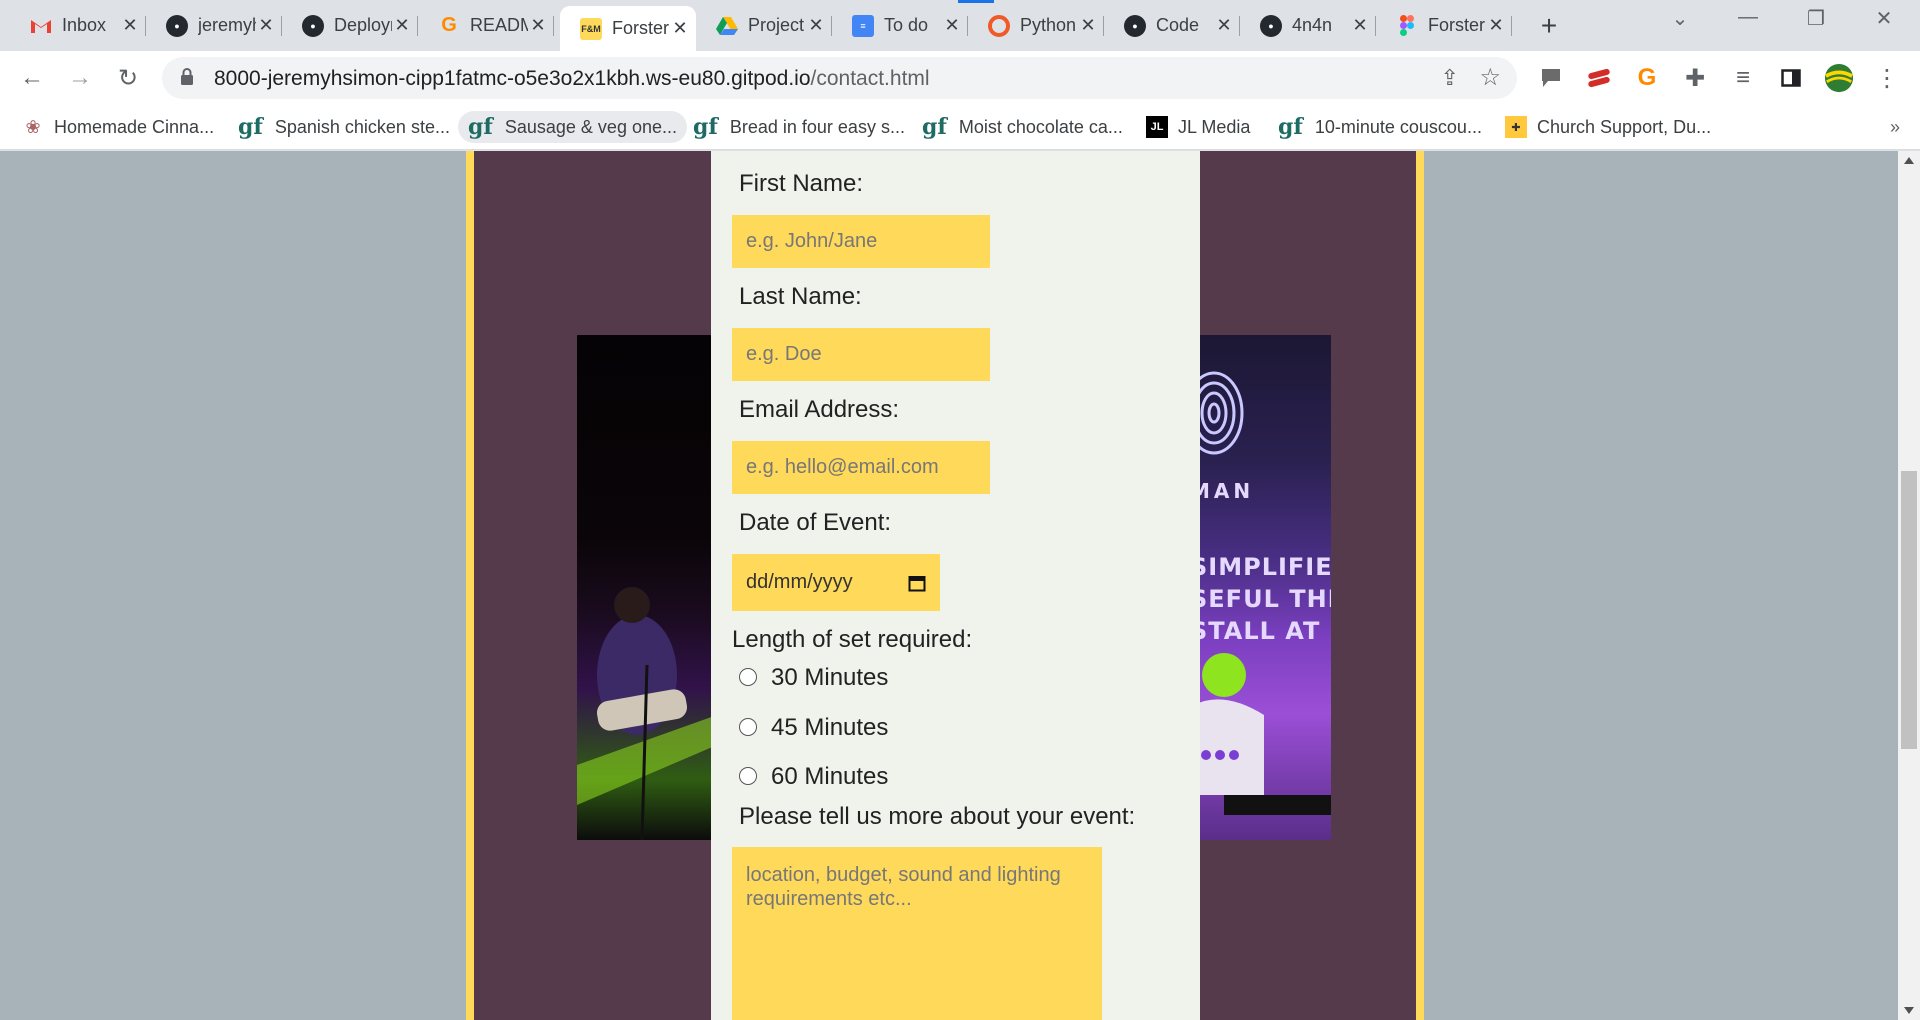  What do you see at coordinates (727, 26) in the screenshot?
I see `drive-icon` at bounding box center [727, 26].